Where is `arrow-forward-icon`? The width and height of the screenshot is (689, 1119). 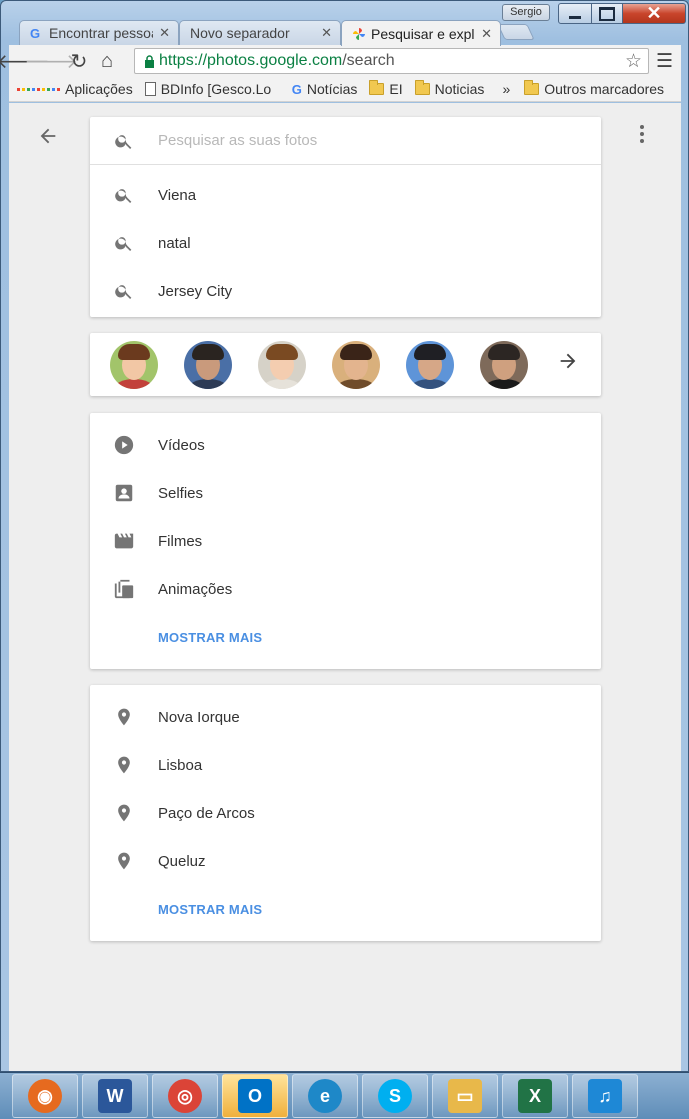 arrow-forward-icon is located at coordinates (568, 364).